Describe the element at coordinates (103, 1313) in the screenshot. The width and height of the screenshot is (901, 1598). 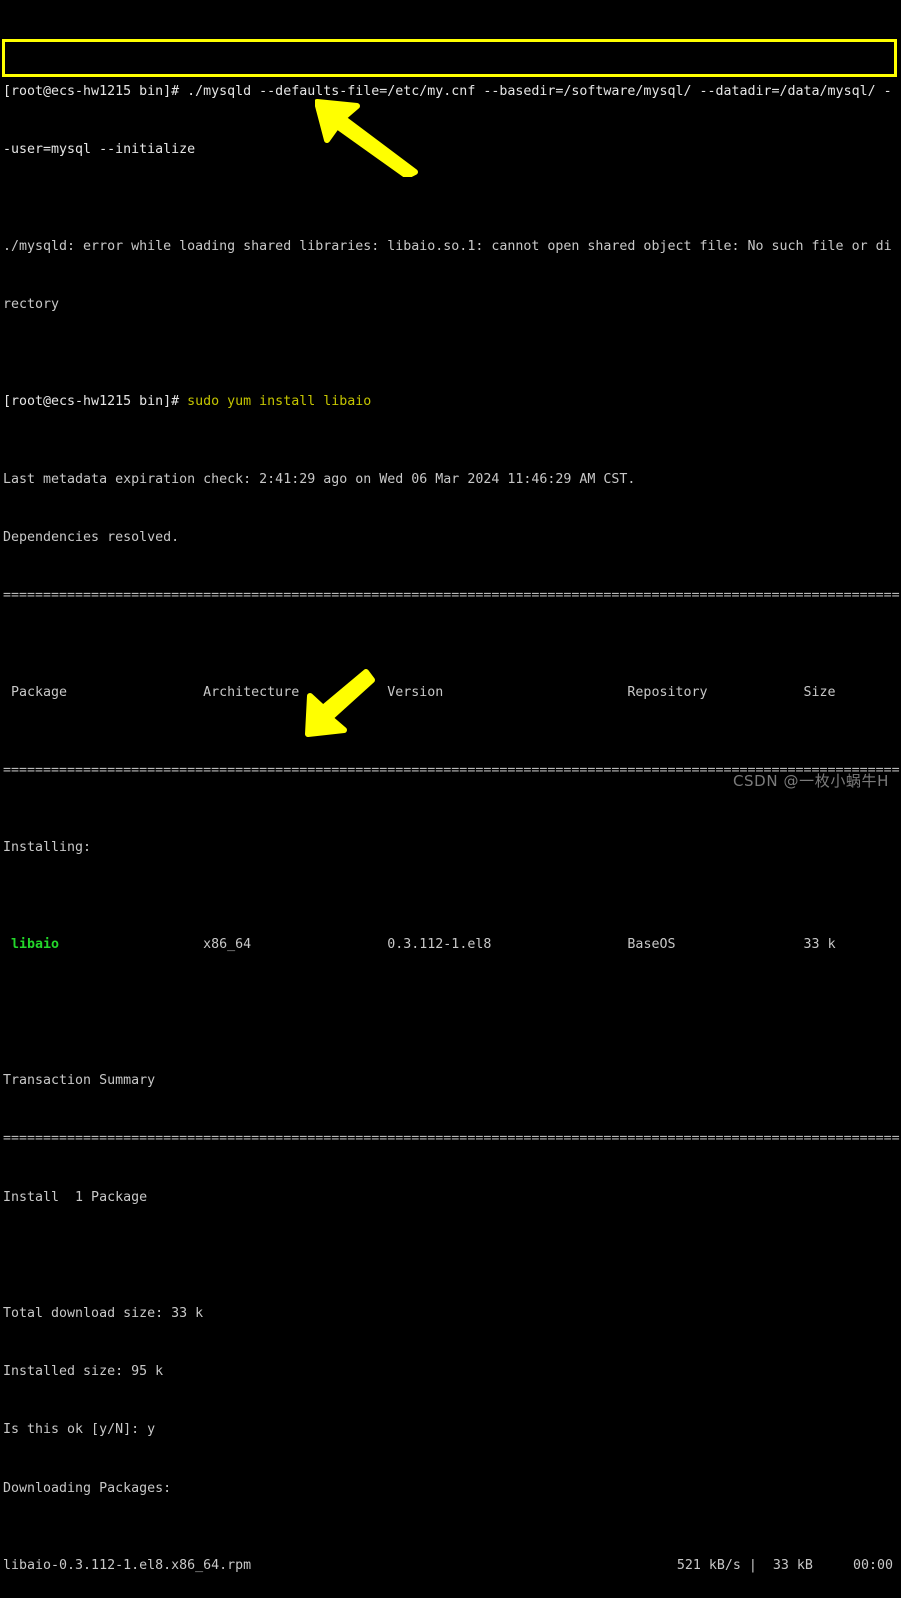
I see `total-download-size-line: Total download size: 33 k` at that location.